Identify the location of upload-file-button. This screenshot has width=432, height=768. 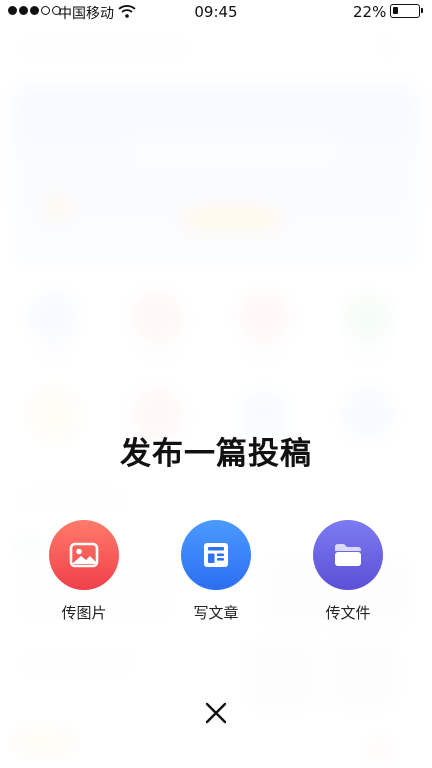
(348, 555).